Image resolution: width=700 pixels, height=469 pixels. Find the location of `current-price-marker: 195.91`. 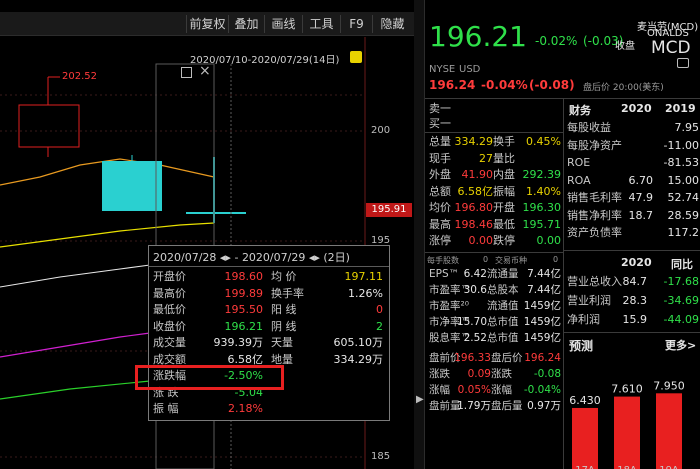

current-price-marker: 195.91 is located at coordinates (389, 210).